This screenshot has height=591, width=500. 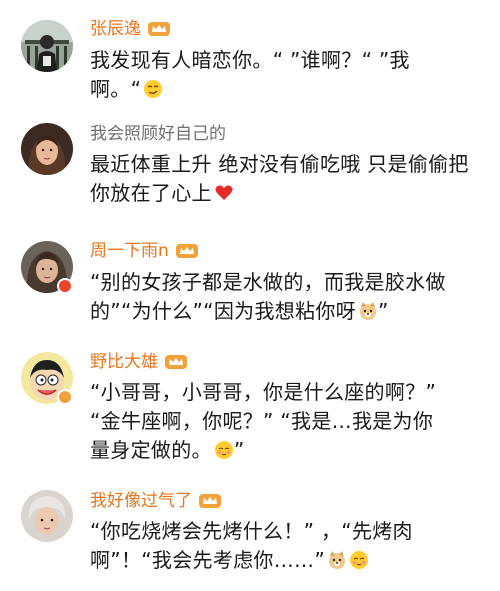 What do you see at coordinates (279, 164) in the screenshot?
I see `comment-line: 最近体重上升 绝对没有偷吃哦 只是偷偷把` at bounding box center [279, 164].